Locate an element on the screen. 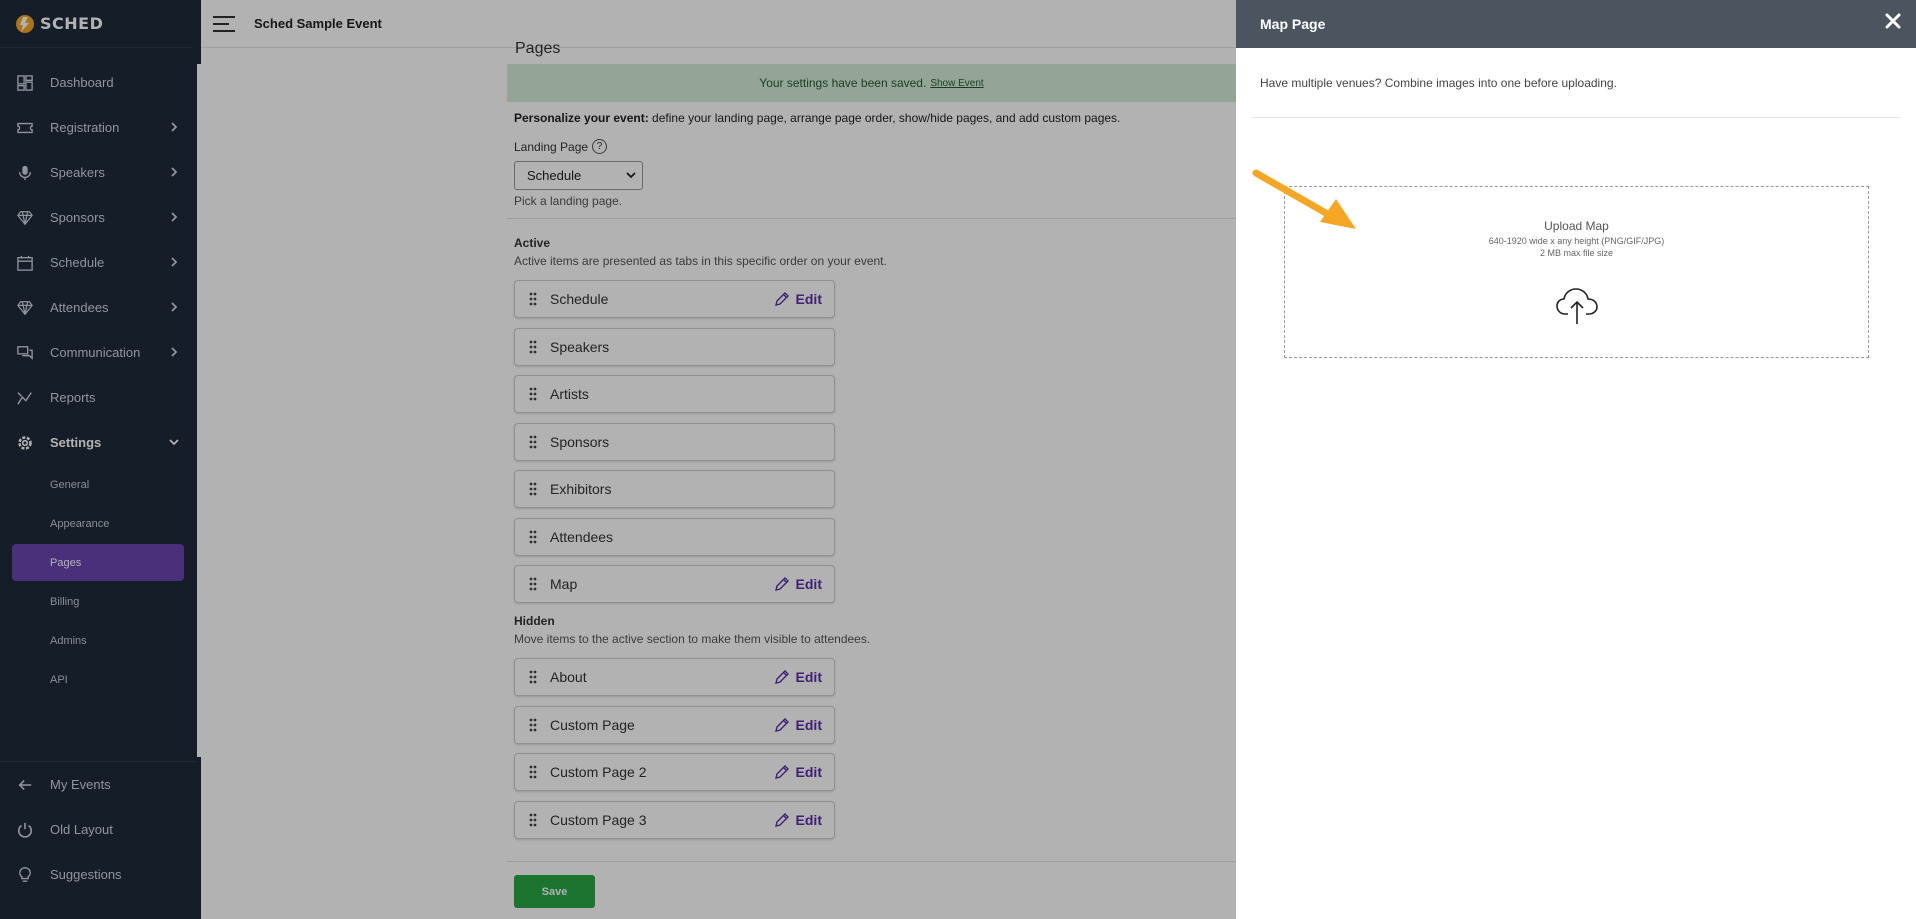 This screenshot has width=1916, height=919. upload-dimensions: 640-1920 wide x any height (PNG/GIF/JPG) is located at coordinates (1576, 241).